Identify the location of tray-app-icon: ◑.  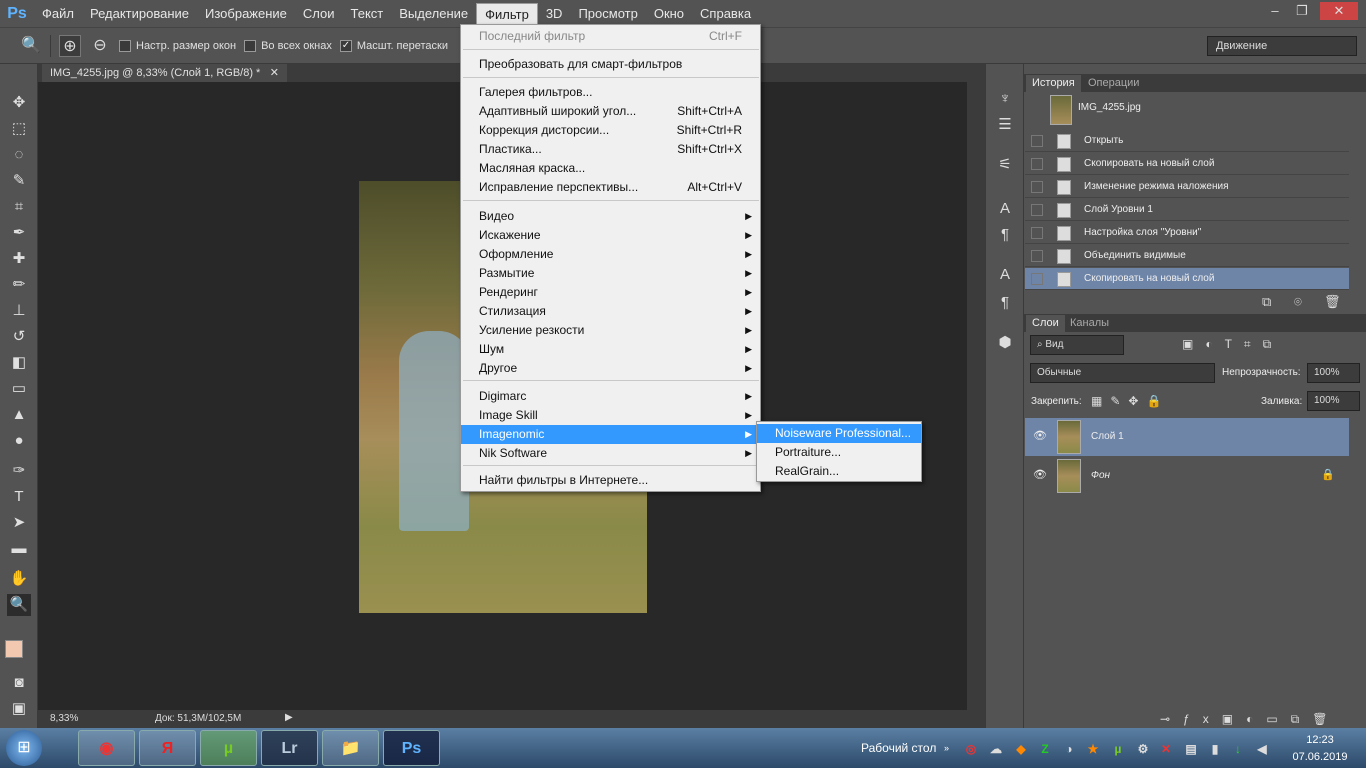
(1069, 749).